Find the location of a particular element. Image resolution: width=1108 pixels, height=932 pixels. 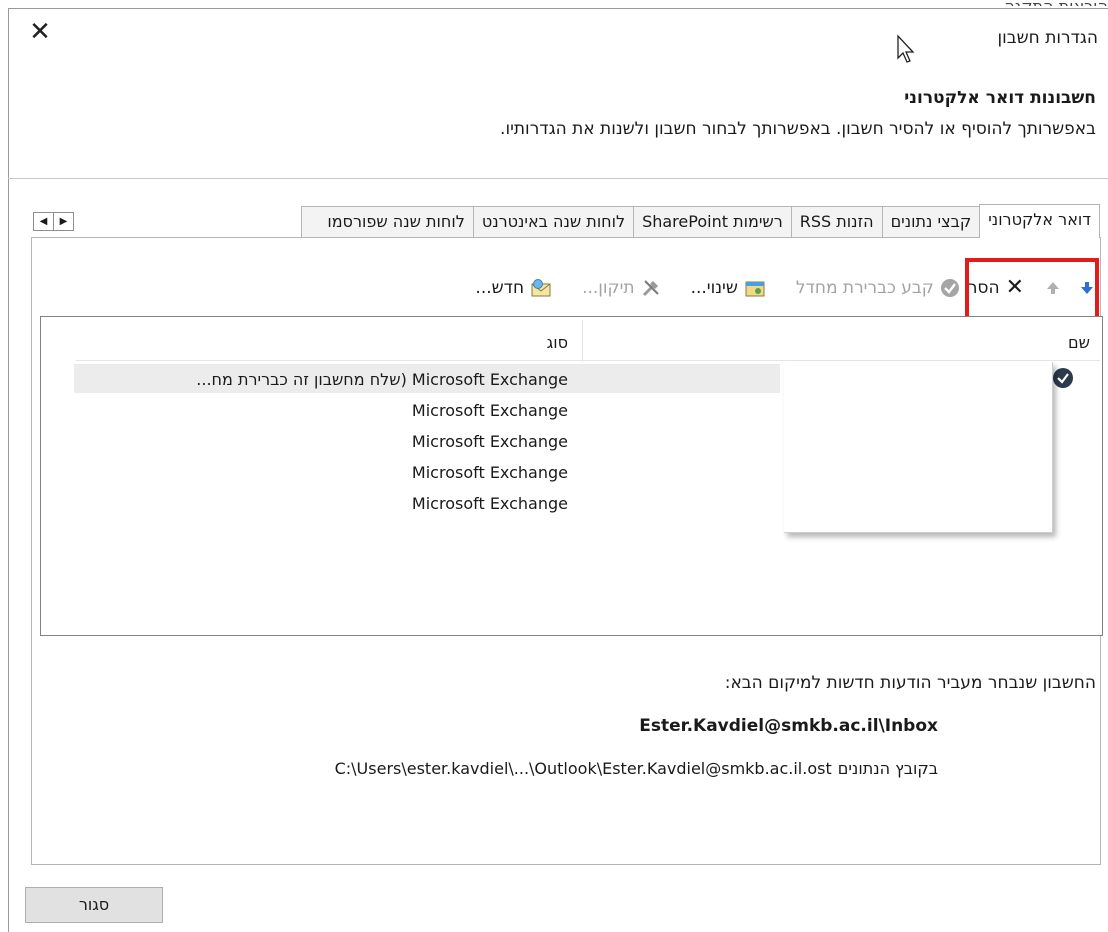

close-button: סגור is located at coordinates (94, 905).